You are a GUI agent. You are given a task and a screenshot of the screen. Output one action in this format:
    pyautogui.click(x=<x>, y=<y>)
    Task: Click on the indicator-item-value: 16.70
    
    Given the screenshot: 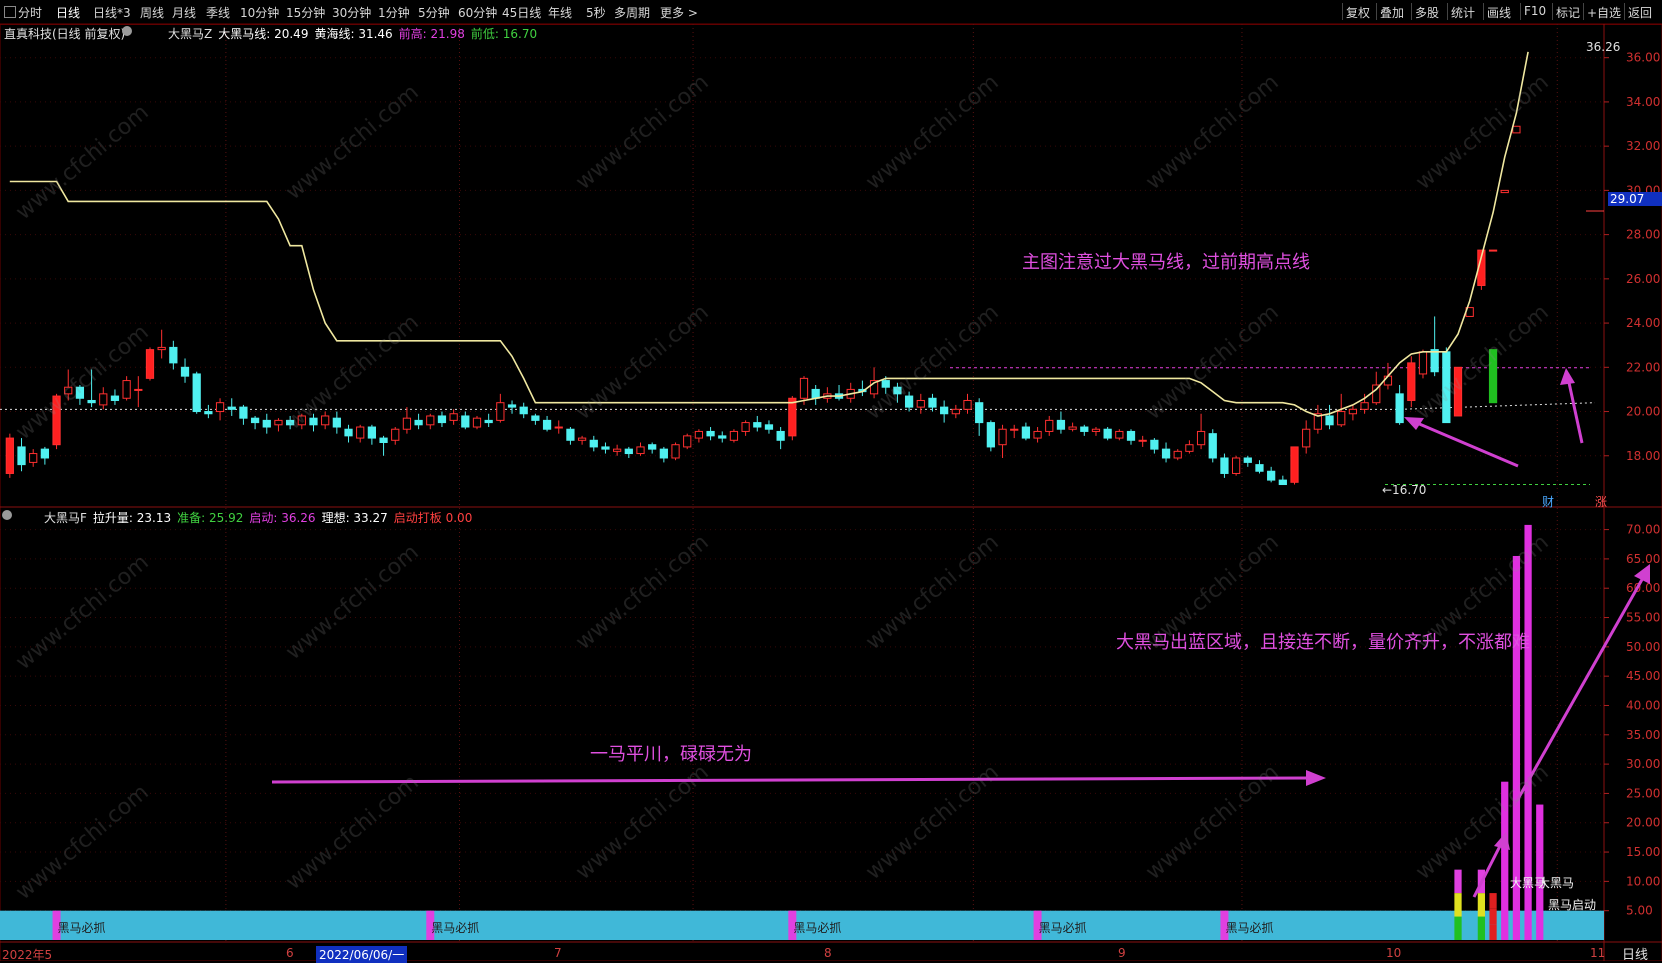 What is the action you would take?
    pyautogui.click(x=518, y=34)
    